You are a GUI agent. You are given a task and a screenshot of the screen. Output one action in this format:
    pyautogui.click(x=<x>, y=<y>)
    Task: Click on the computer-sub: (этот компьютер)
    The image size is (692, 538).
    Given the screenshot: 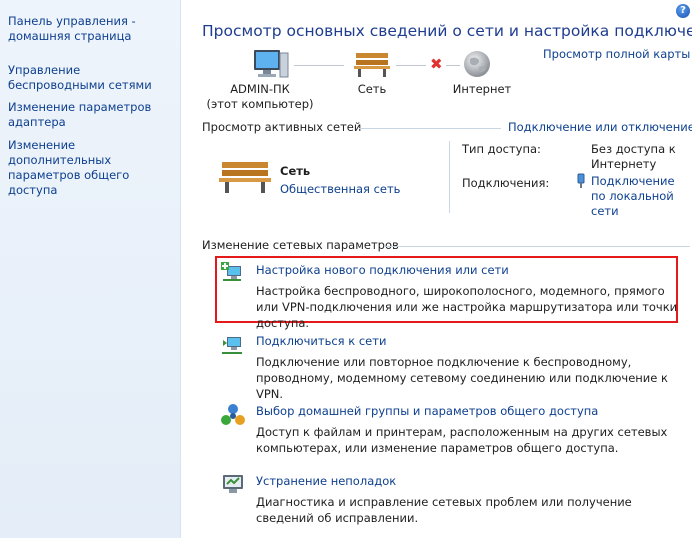 What is the action you would take?
    pyautogui.click(x=260, y=104)
    